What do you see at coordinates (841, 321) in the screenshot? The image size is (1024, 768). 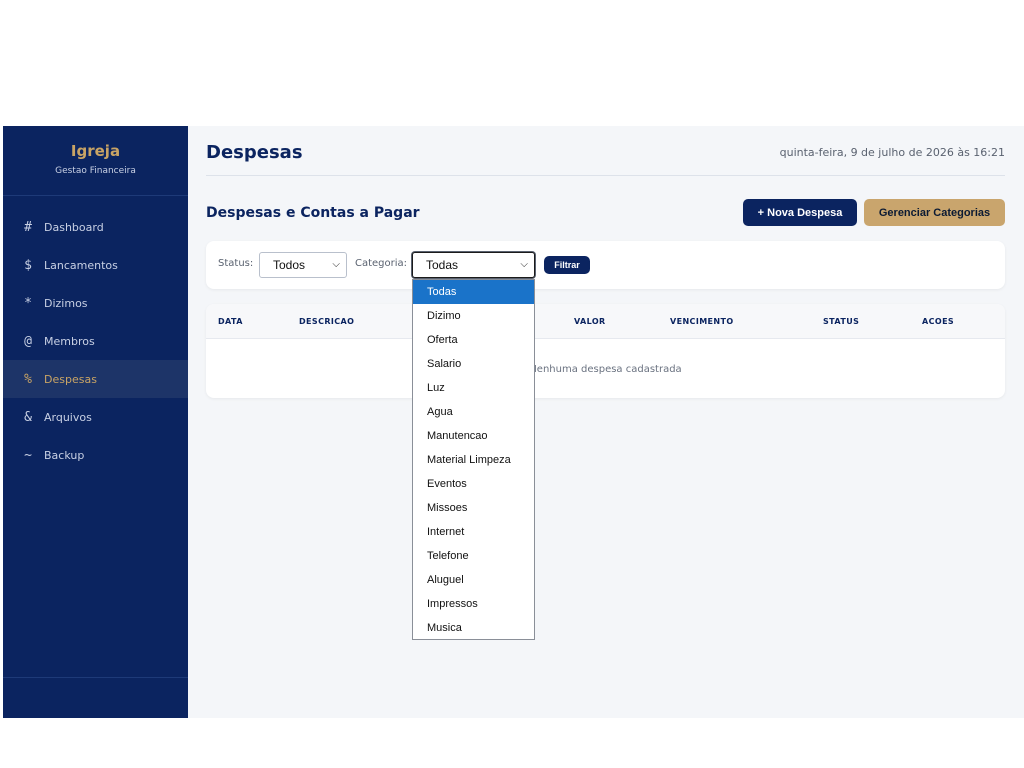 I see `column-header-status: STATUS` at bounding box center [841, 321].